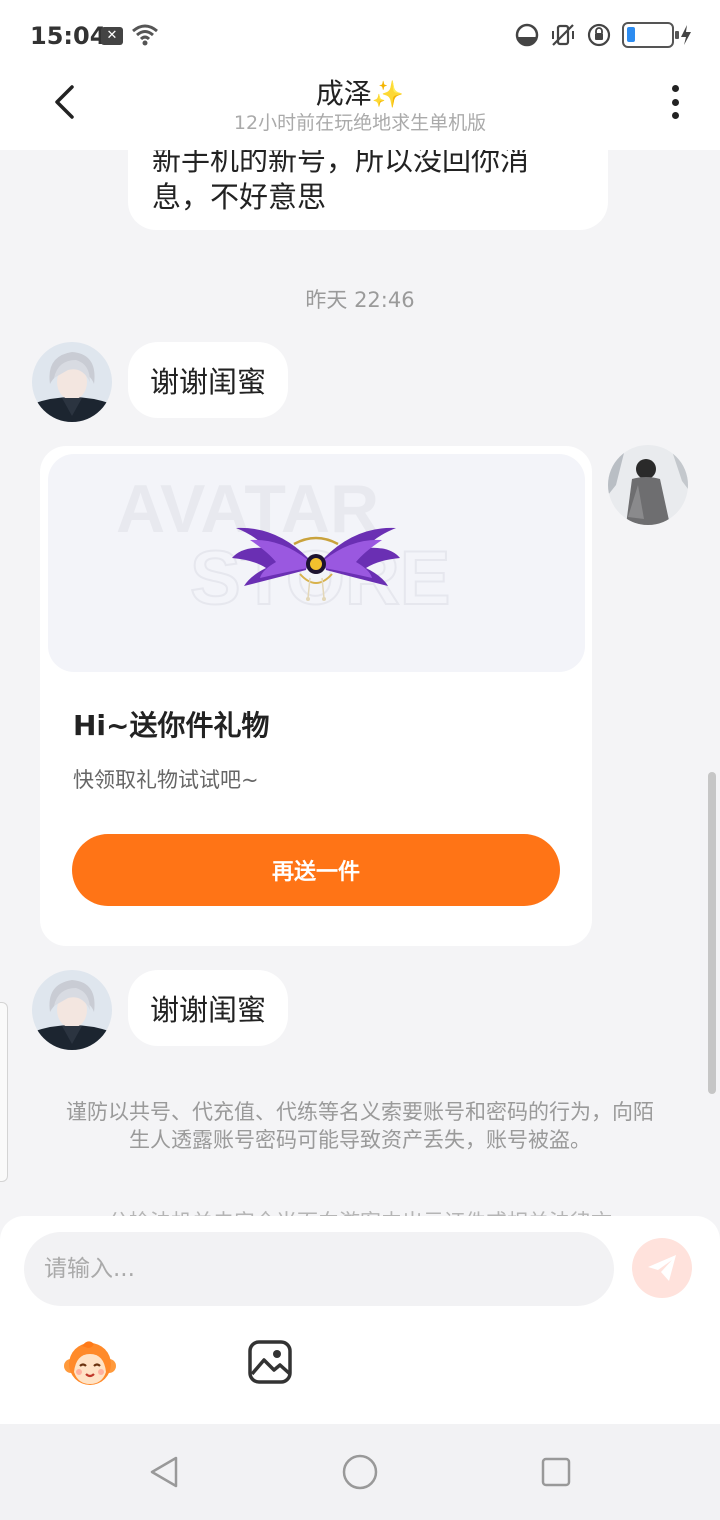  I want to click on gift-banner: AVATAR STORE, so click(316, 563).